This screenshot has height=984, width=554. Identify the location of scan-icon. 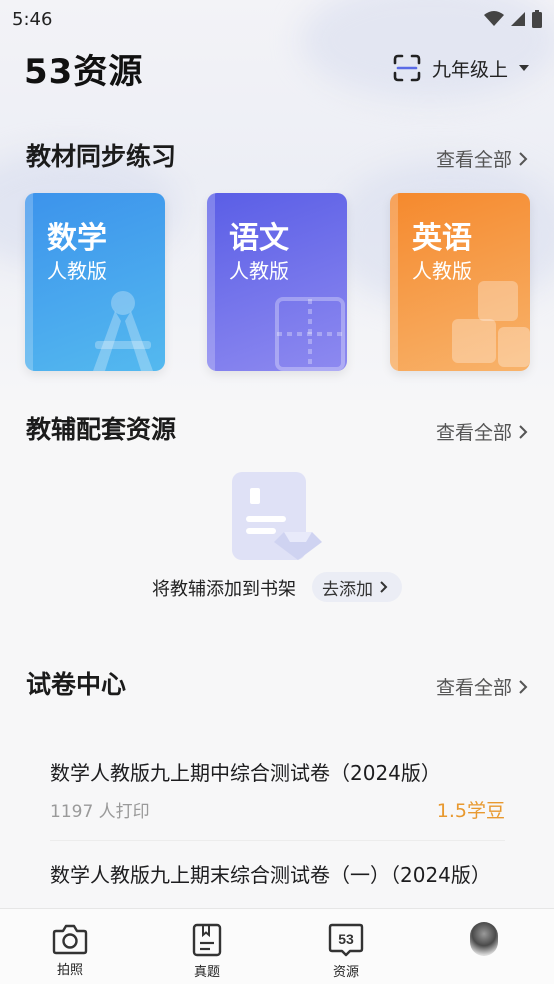
(407, 68).